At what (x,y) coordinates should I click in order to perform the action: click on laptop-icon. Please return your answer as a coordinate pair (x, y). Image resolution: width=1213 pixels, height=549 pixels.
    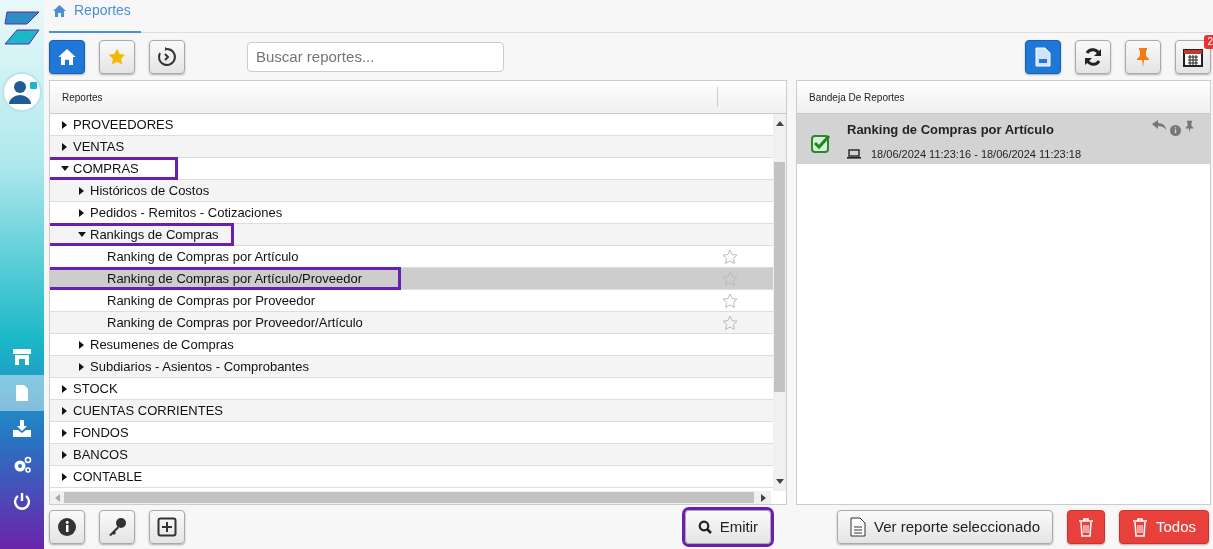
    Looking at the image, I should click on (854, 153).